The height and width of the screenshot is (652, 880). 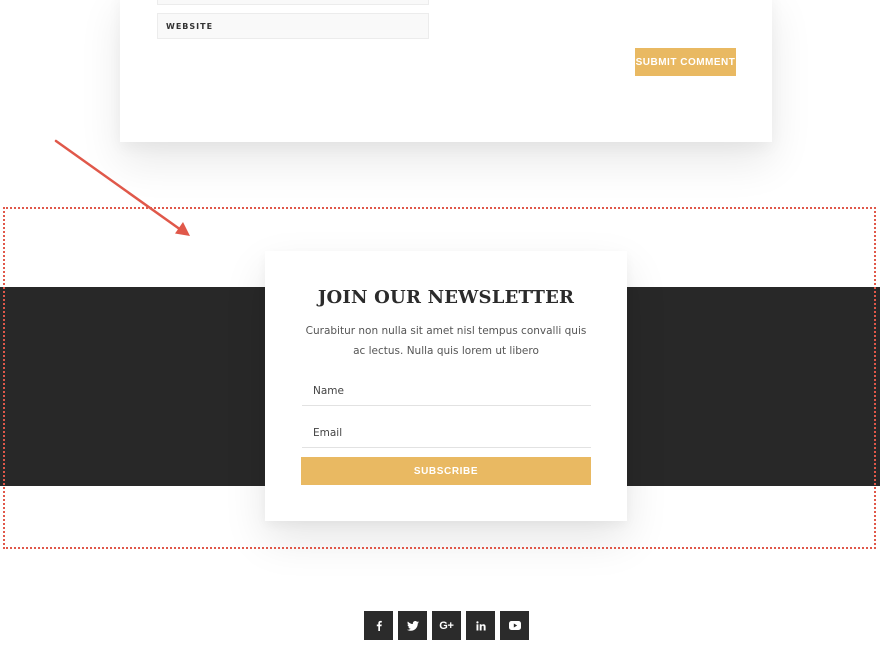 I want to click on linkedin-icon, so click(x=480, y=625).